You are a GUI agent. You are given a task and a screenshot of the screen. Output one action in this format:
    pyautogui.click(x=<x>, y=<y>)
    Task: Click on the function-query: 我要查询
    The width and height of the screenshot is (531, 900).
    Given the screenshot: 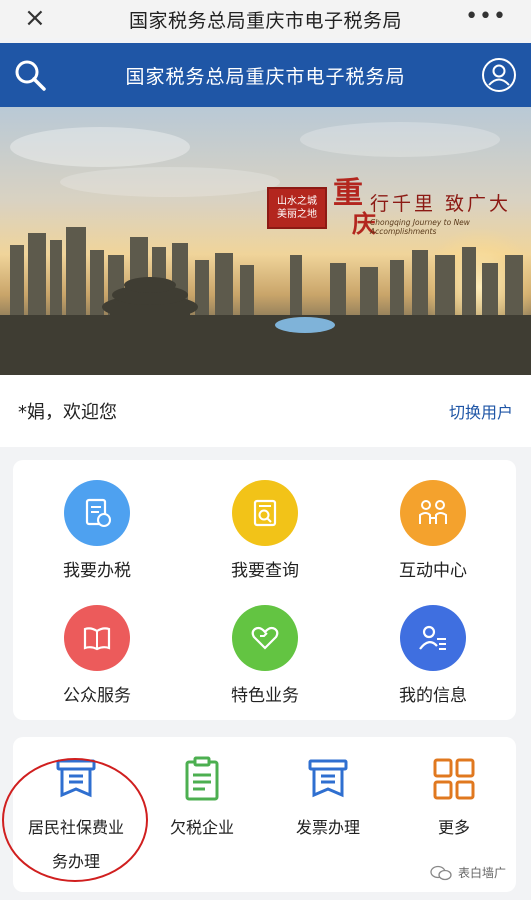 What is the action you would take?
    pyautogui.click(x=265, y=530)
    